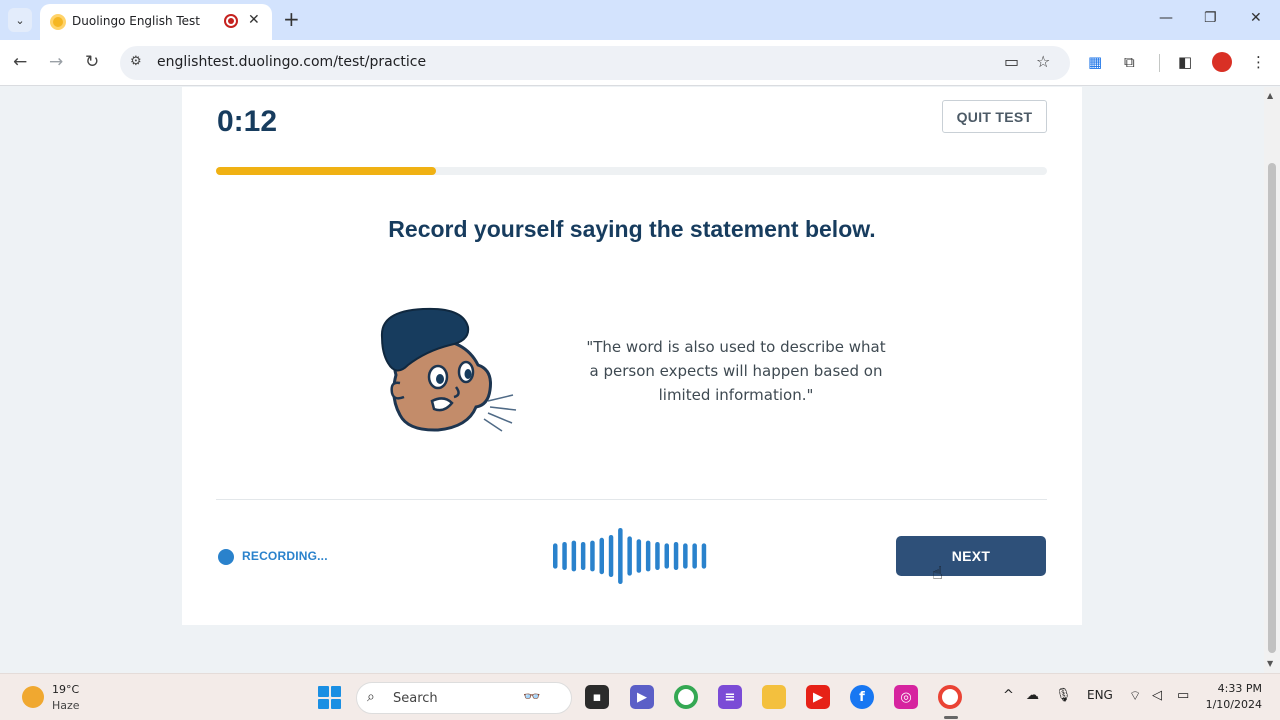 Image resolution: width=1280 pixels, height=720 pixels. I want to click on url-text: englishtest.duolingo.com/test/practice, so click(291, 62).